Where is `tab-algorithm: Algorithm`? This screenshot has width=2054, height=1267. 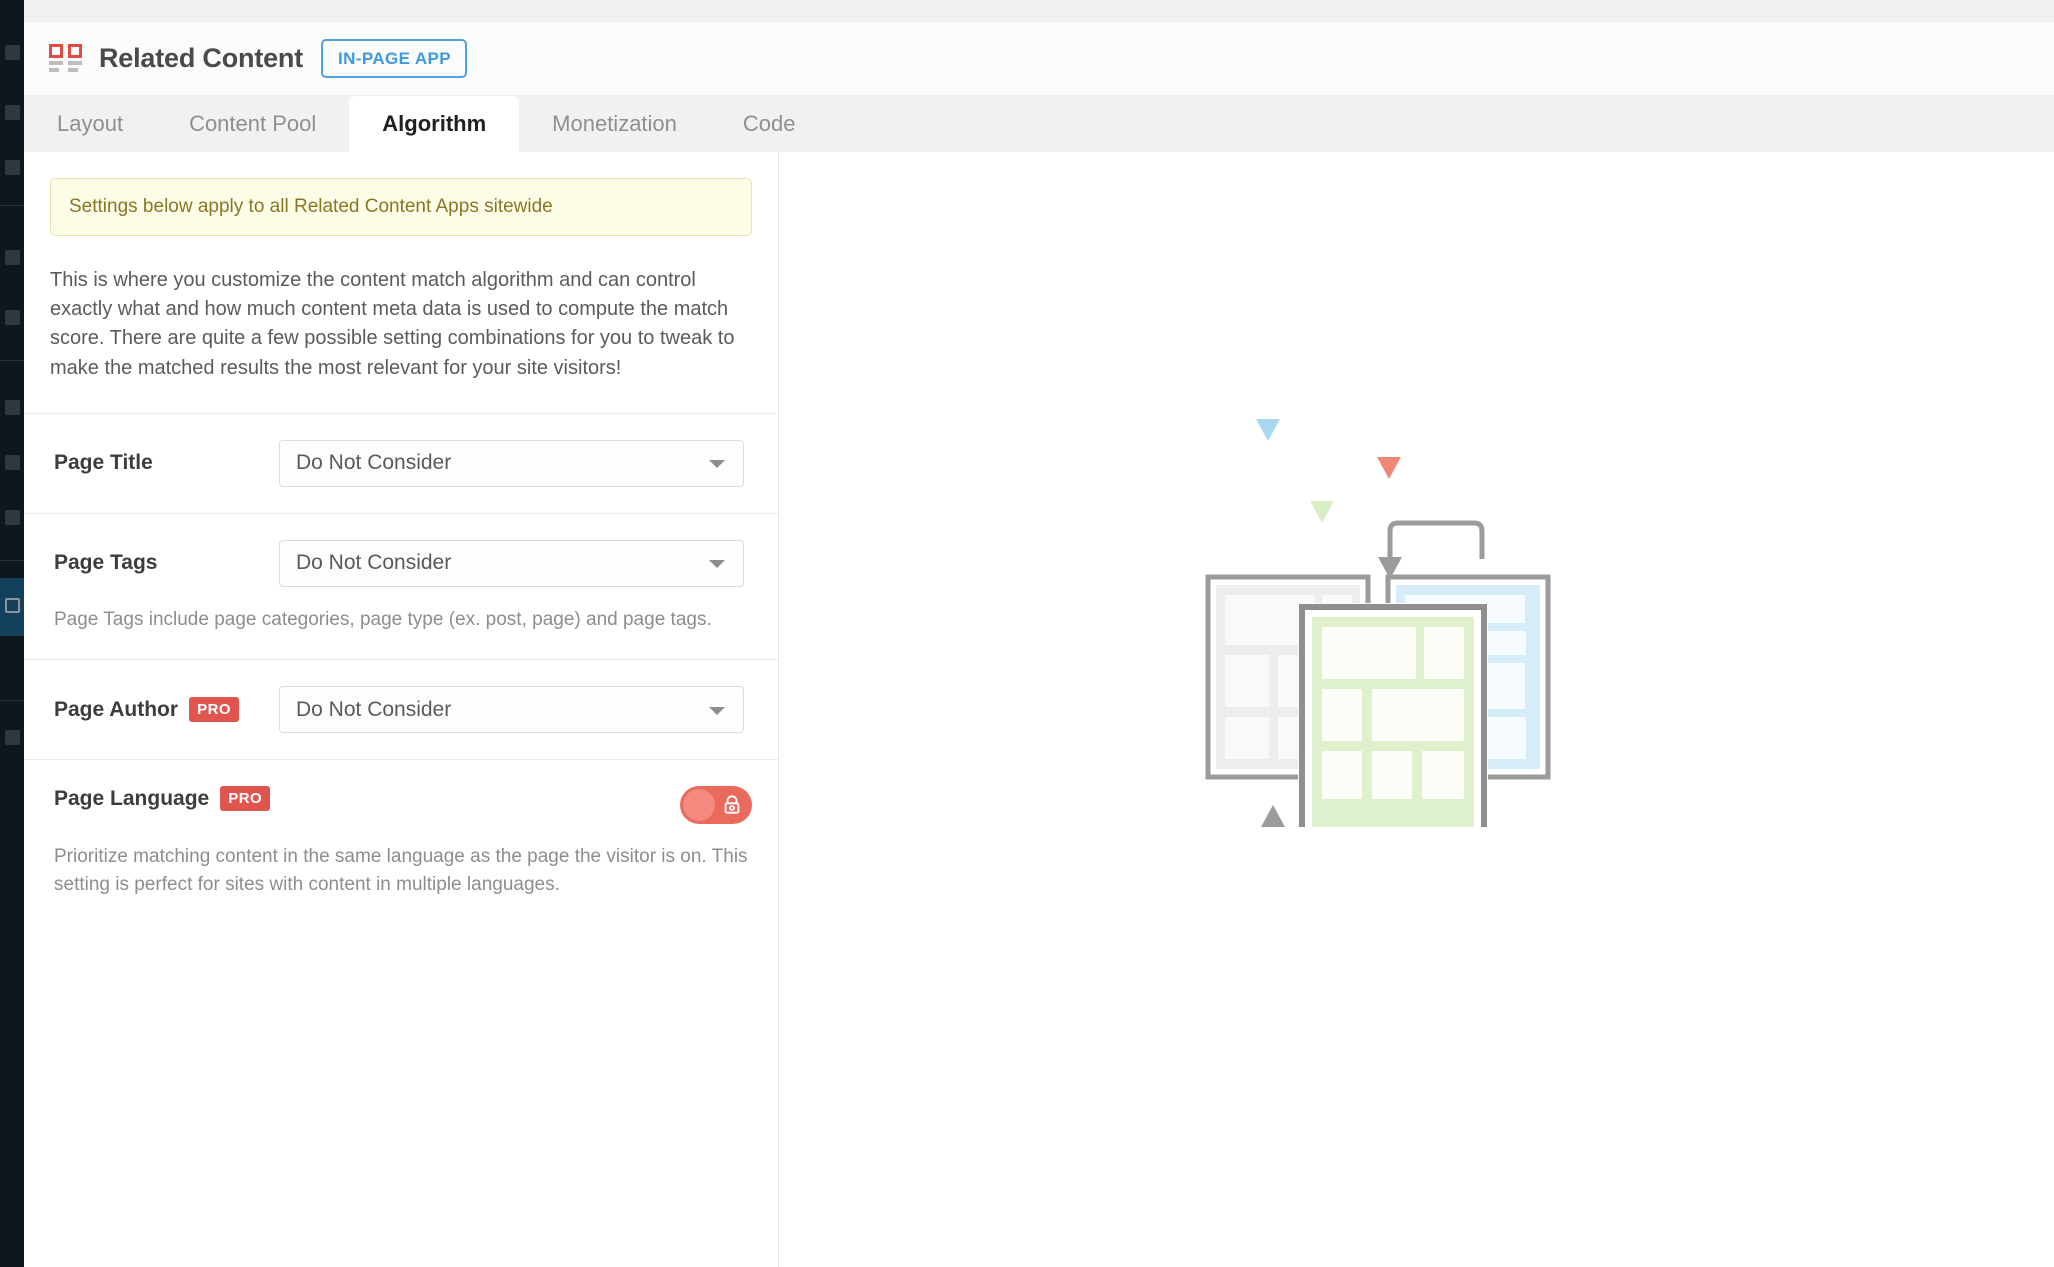
tab-algorithm: Algorithm is located at coordinates (434, 124).